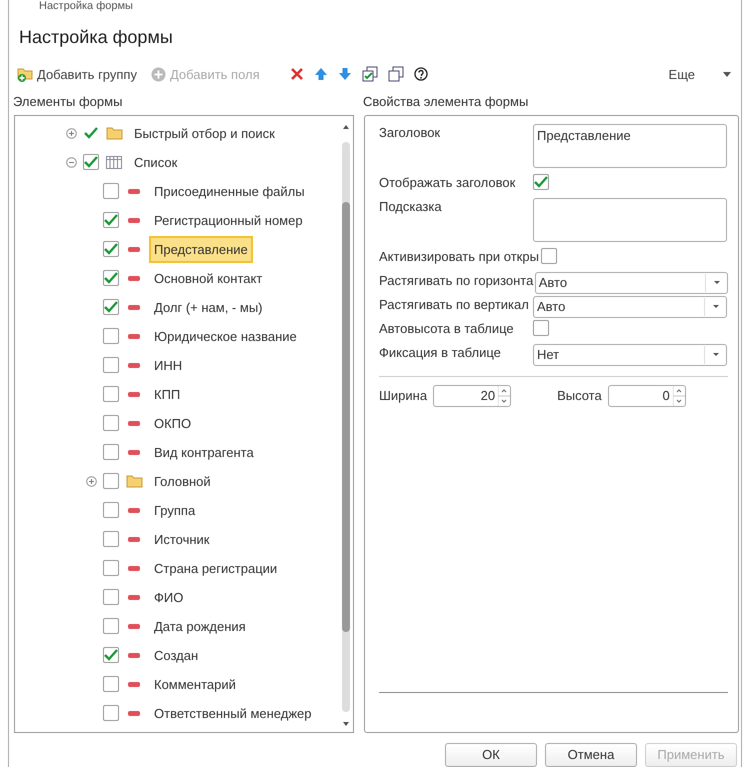  Describe the element at coordinates (447, 329) in the screenshot. I see `field-label: Автовысота в таблице` at that location.